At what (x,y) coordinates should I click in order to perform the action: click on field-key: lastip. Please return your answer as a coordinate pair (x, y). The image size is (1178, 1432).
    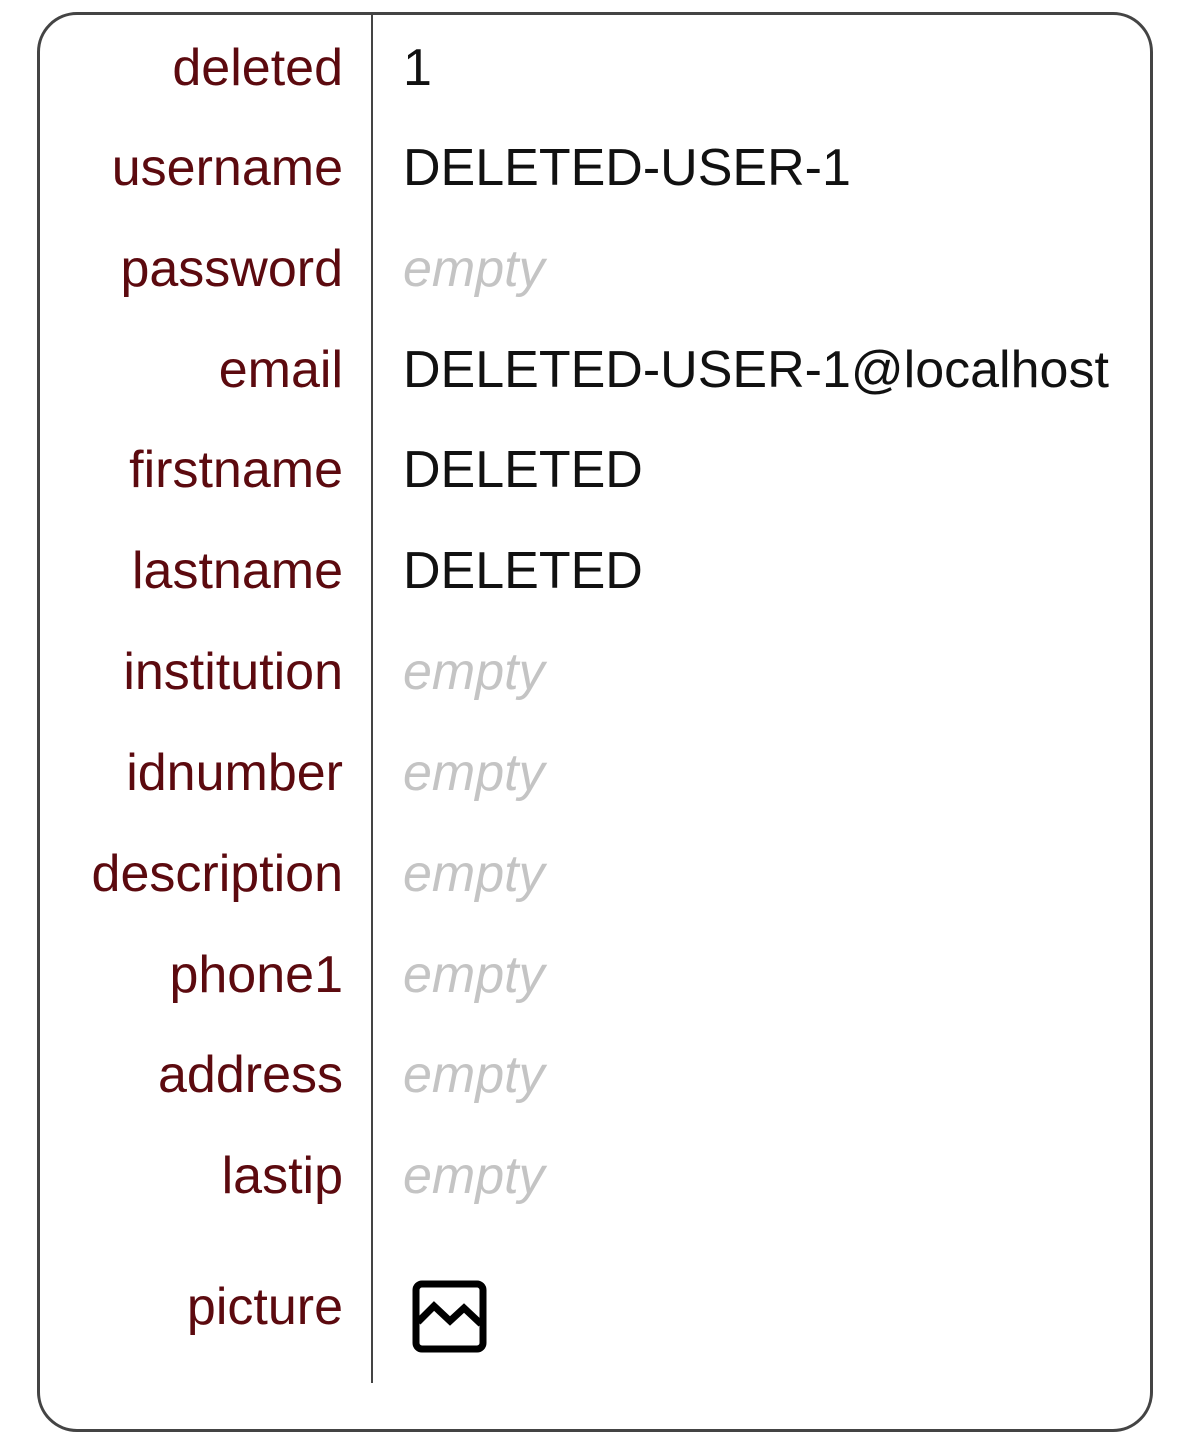
    Looking at the image, I should click on (282, 1176).